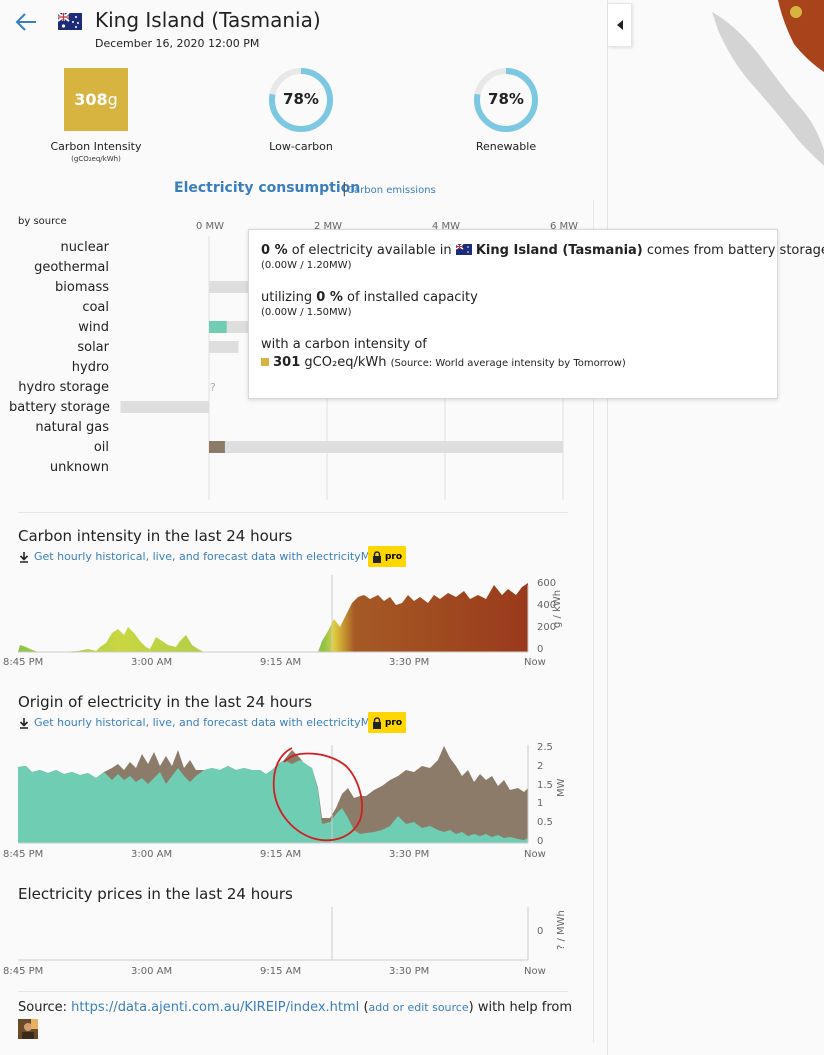  Describe the element at coordinates (281, 971) in the screenshot. I see `x-axis-tick: 9:15 AM` at that location.